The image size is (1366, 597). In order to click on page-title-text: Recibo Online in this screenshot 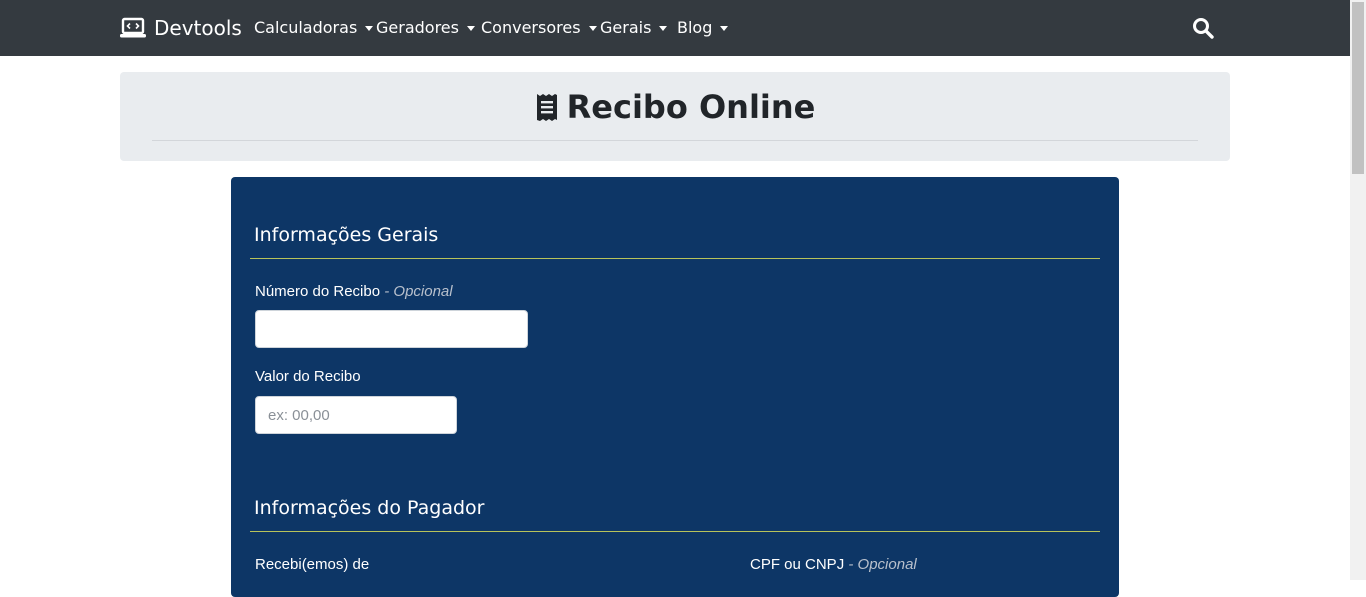, I will do `click(691, 107)`.